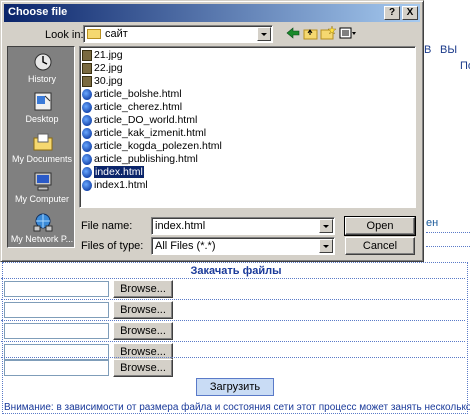 The height and width of the screenshot is (418, 470). I want to click on file-name-field: index.html, so click(243, 226).